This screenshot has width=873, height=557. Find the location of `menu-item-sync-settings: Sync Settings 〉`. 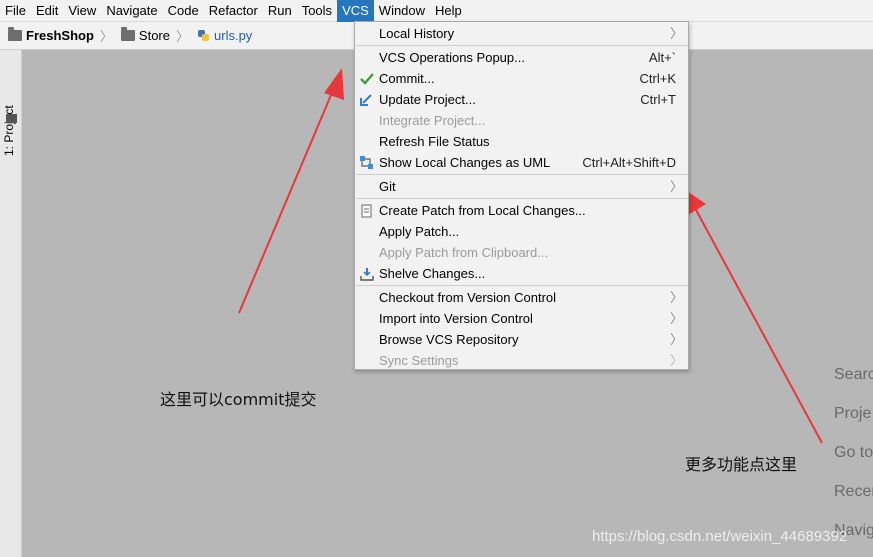

menu-item-sync-settings: Sync Settings 〉 is located at coordinates (521, 360).